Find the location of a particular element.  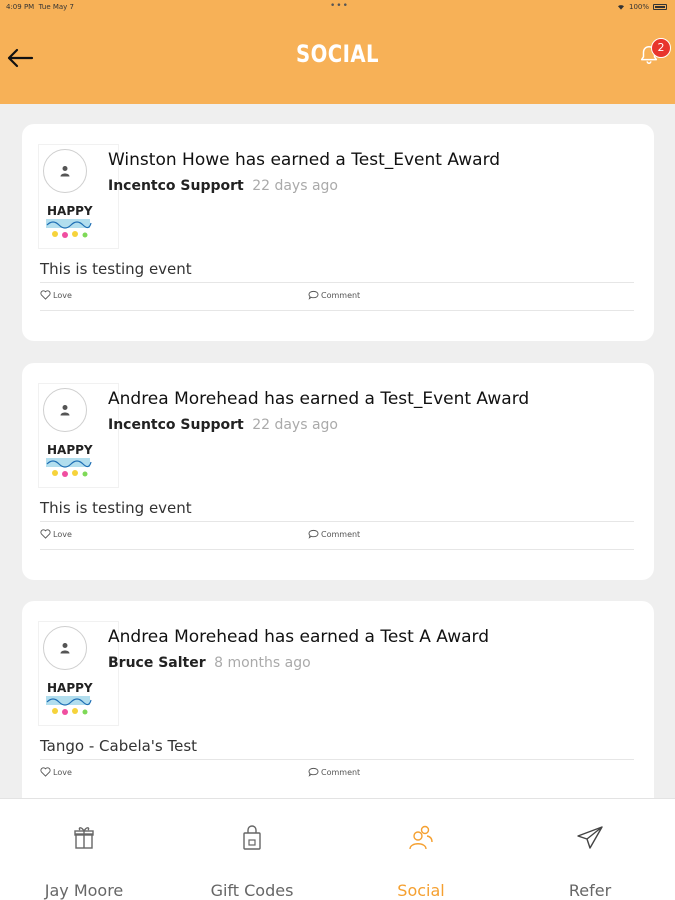

notification-badge: 2 is located at coordinates (661, 48).